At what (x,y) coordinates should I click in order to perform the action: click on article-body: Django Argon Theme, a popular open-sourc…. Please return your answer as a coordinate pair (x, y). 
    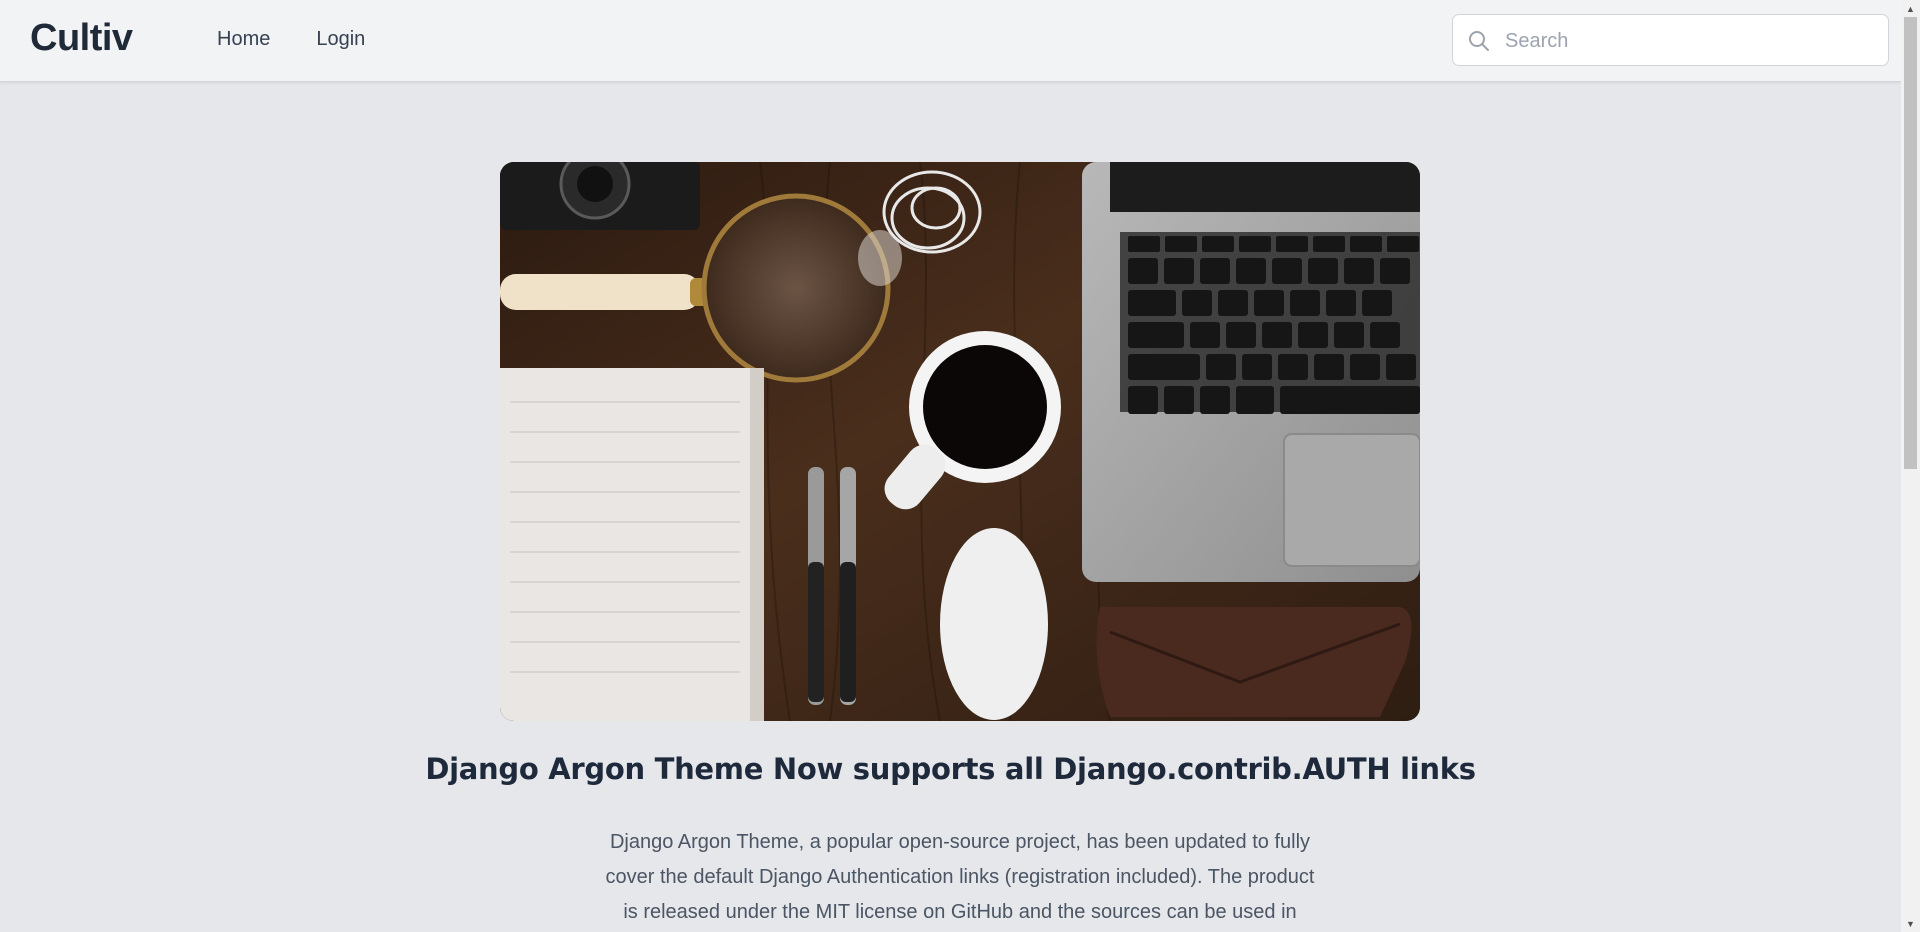
    Looking at the image, I should click on (960, 877).